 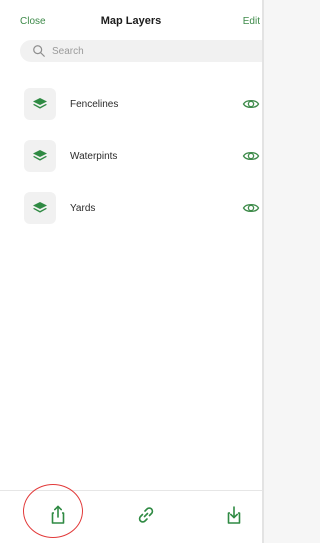 I want to click on layer-name: Fencelines, so click(x=94, y=104).